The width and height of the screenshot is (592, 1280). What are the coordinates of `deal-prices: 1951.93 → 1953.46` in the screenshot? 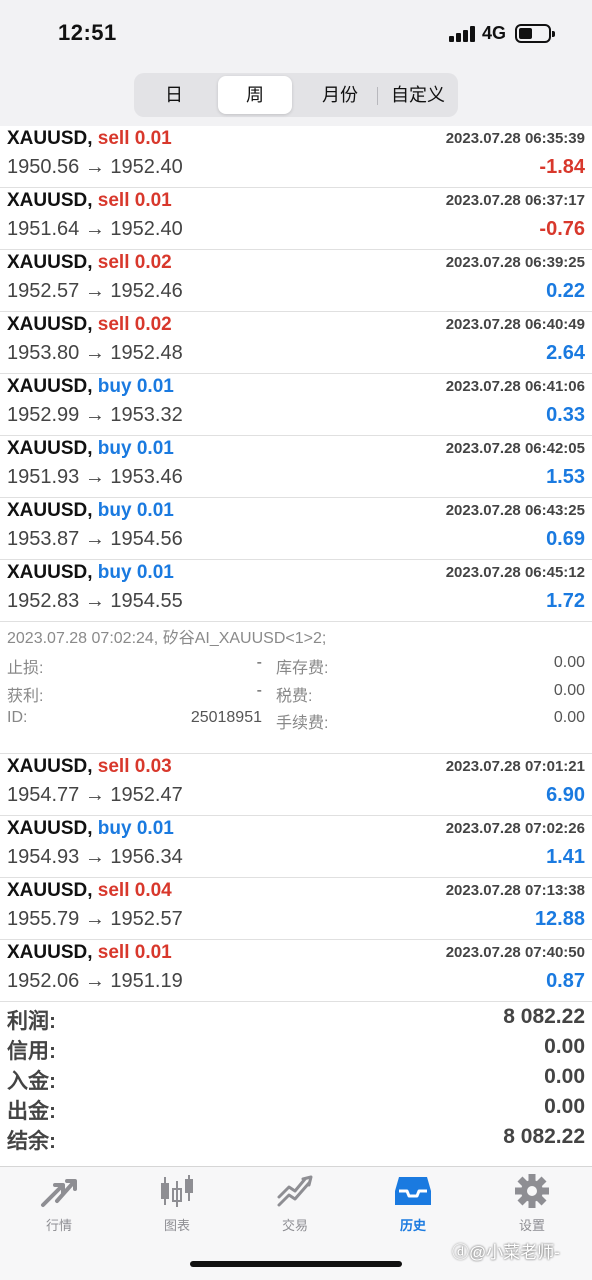 It's located at (95, 477).